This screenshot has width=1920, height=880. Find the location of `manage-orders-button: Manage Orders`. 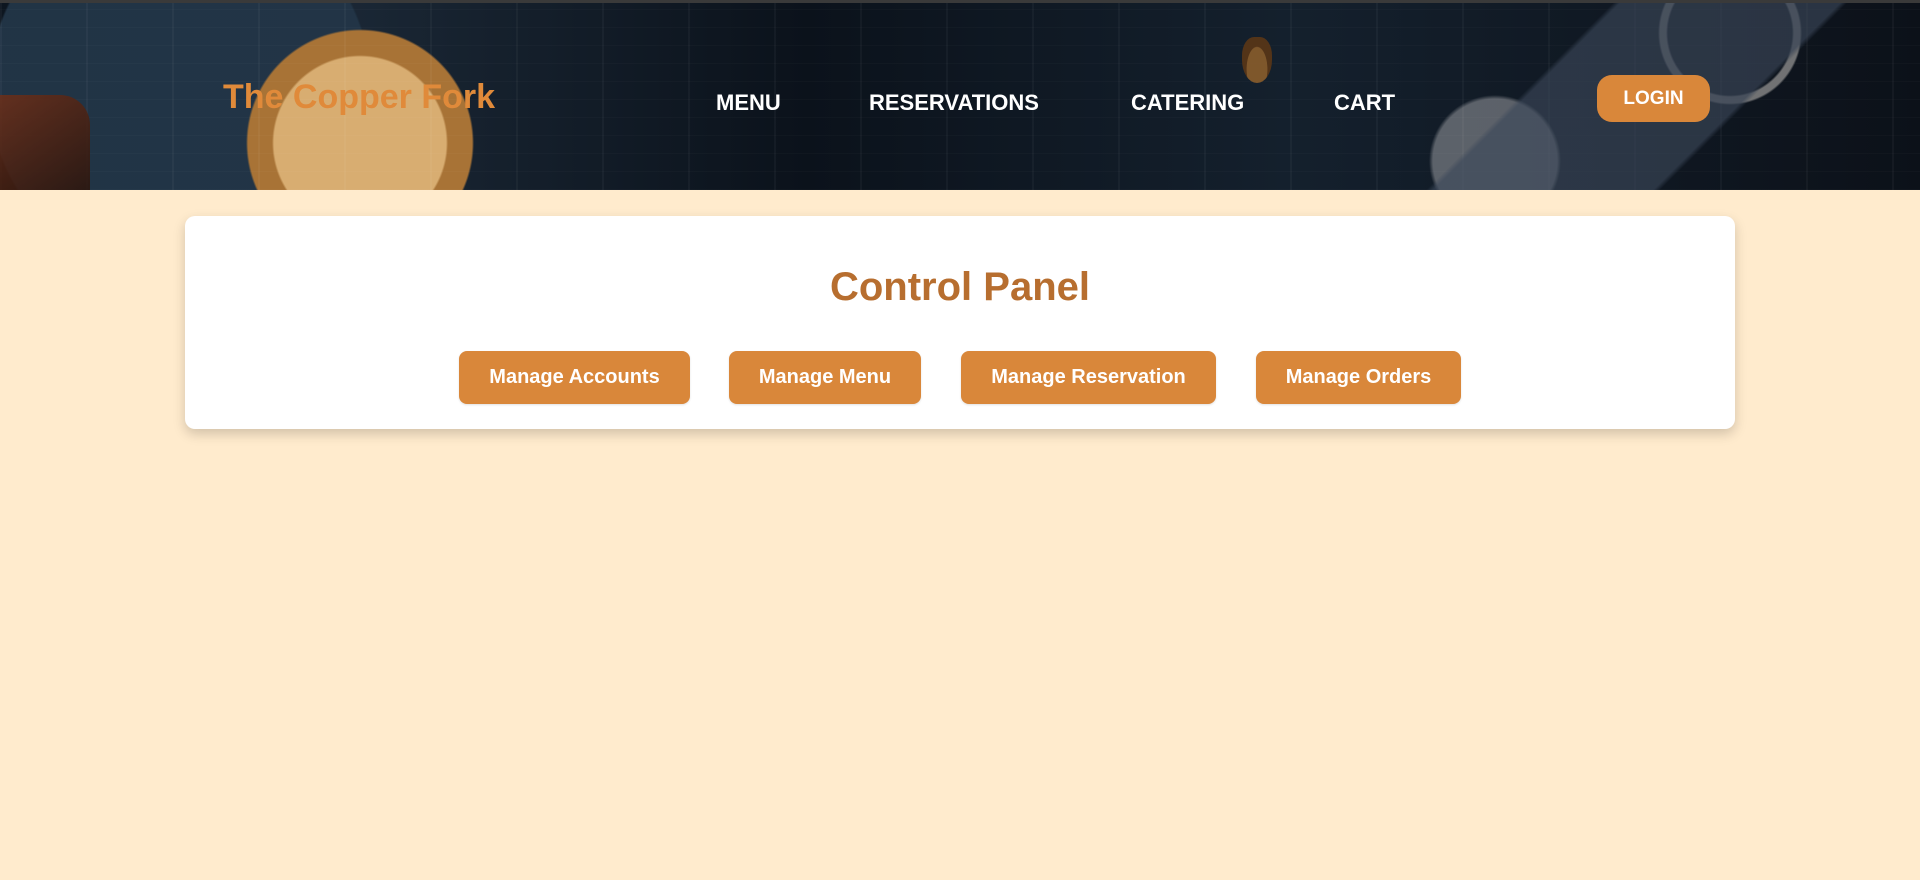

manage-orders-button: Manage Orders is located at coordinates (1358, 377).